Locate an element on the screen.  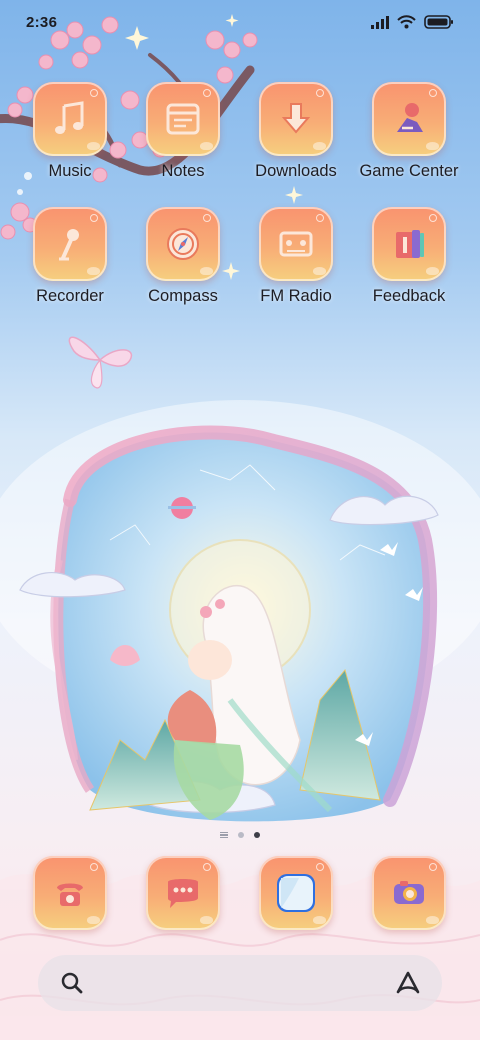
game-center-icon is located at coordinates (409, 119).